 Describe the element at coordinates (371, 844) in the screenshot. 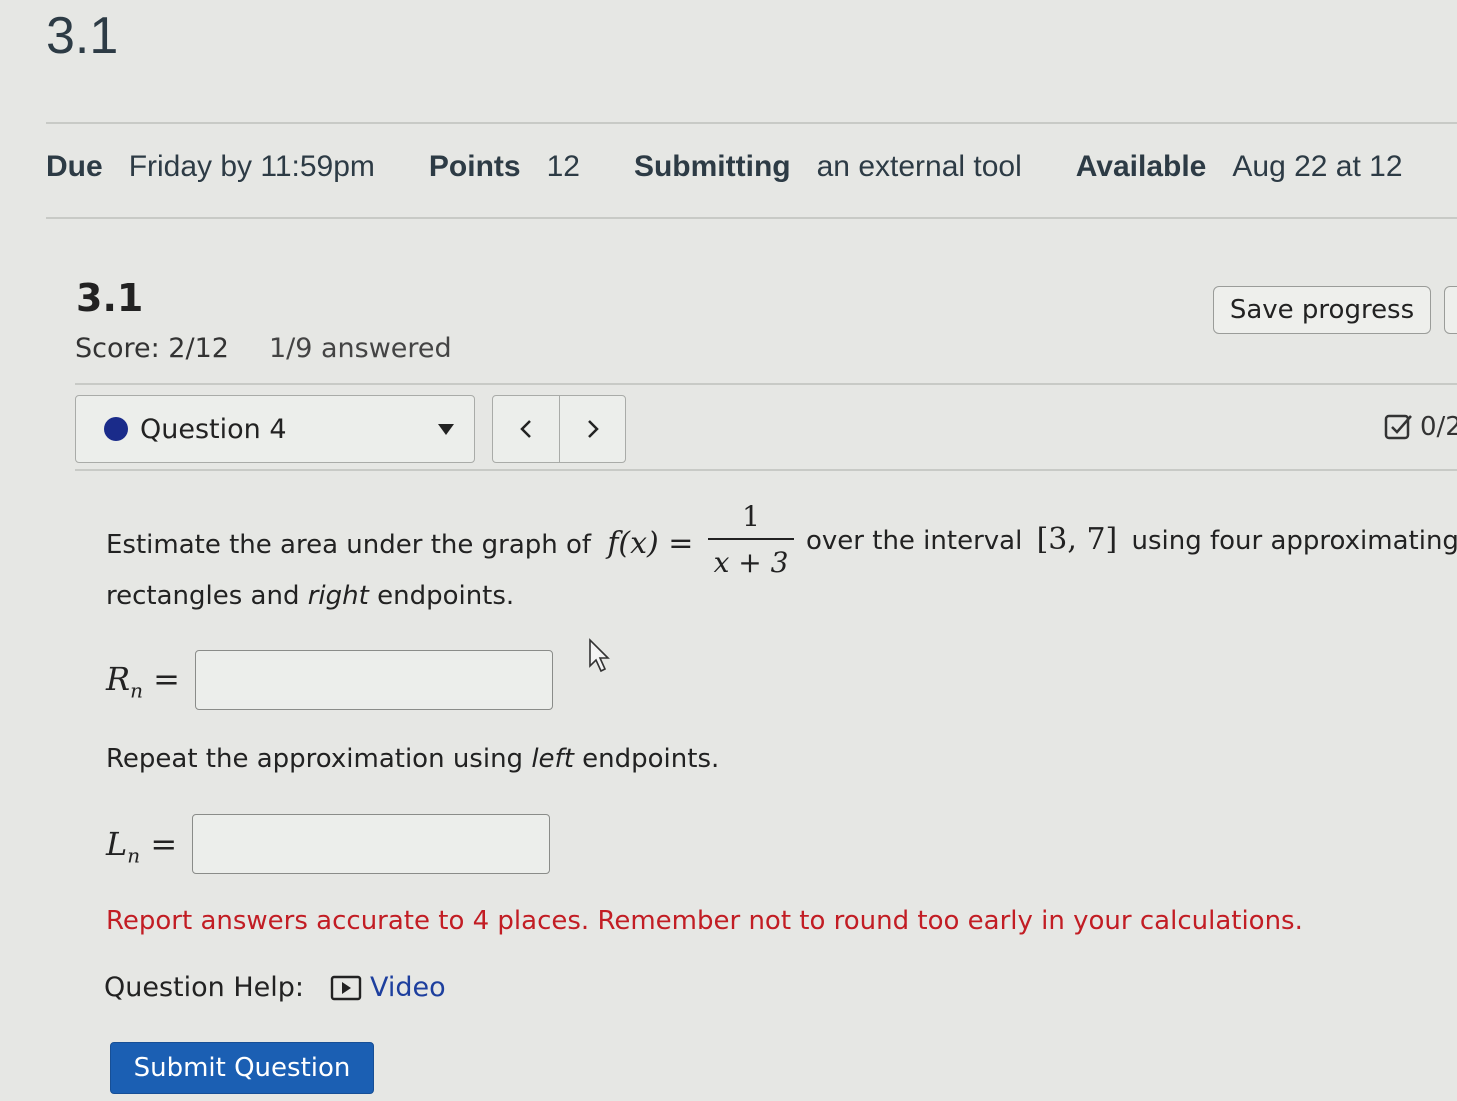

I see `ln-answer-input` at that location.